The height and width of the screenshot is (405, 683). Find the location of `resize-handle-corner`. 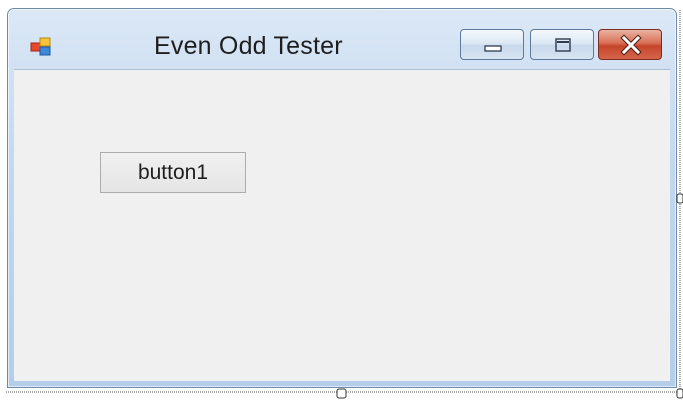

resize-handle-corner is located at coordinates (679, 393).